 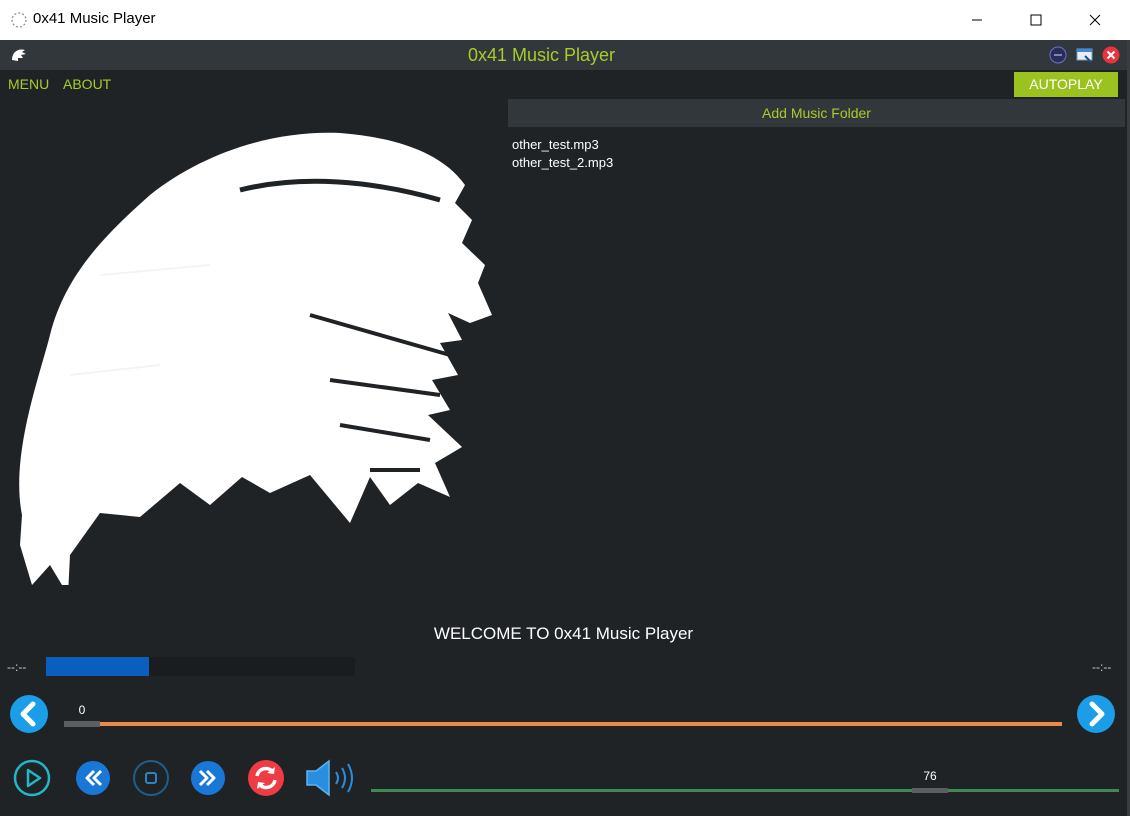 What do you see at coordinates (19, 20) in the screenshot?
I see `app-icon` at bounding box center [19, 20].